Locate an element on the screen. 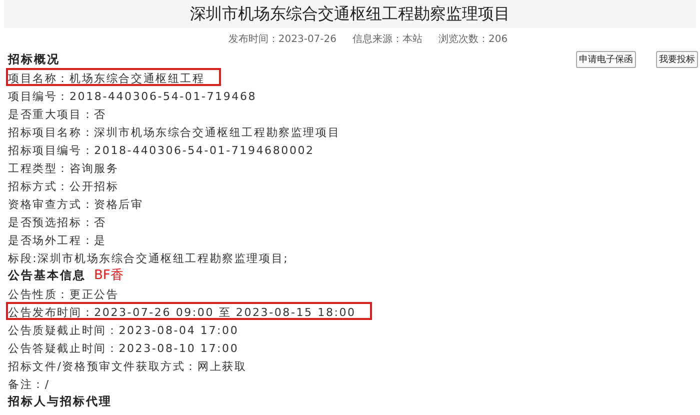 This screenshot has height=415, width=700. info-row-text: 公告答疑截止时间：2023-08-10 17:00 is located at coordinates (123, 348).